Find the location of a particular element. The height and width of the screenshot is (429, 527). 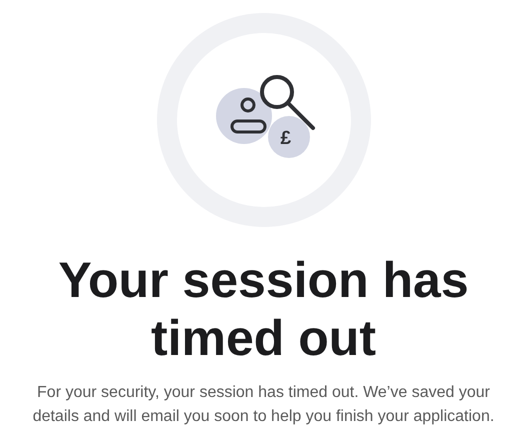

message-text: For your security, your session has timed out. We’ve saved your details and will email you soon to help you finish your application. is located at coordinates (264, 405).